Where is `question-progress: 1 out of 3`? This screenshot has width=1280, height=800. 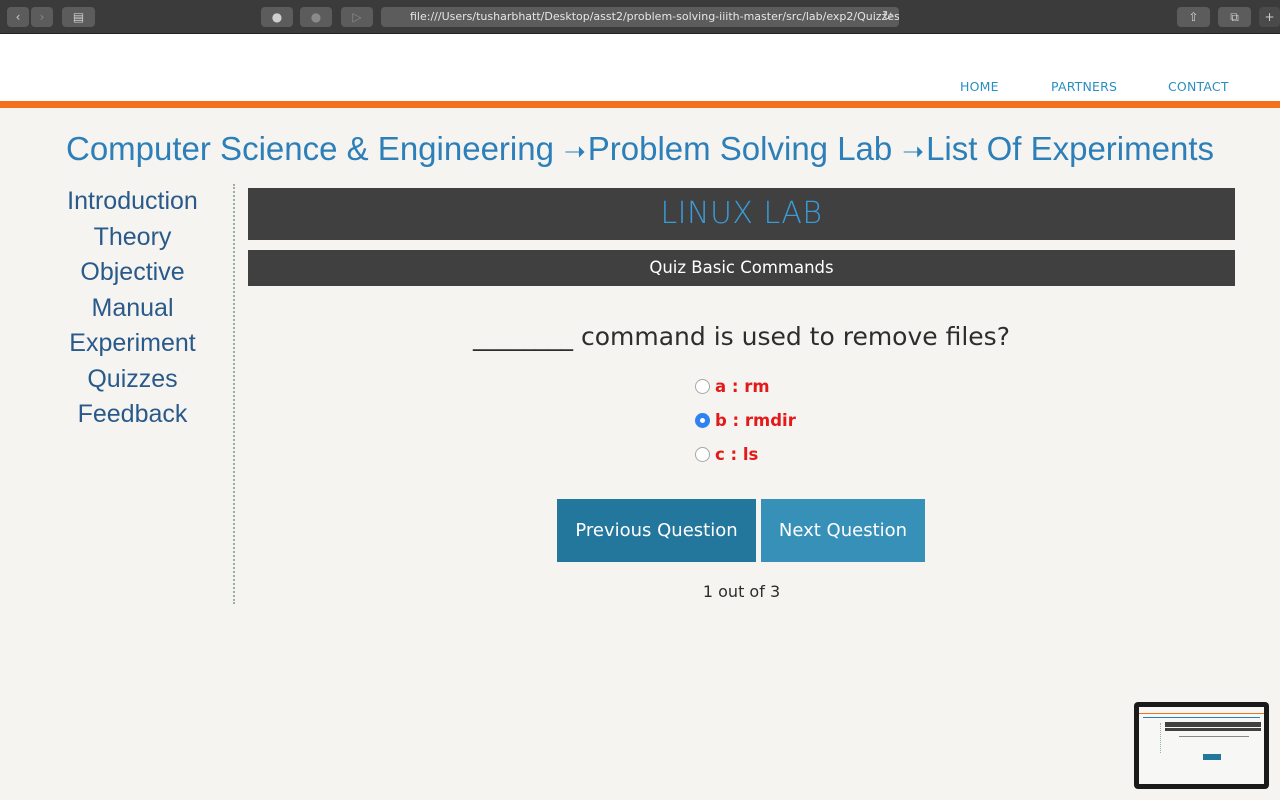 question-progress: 1 out of 3 is located at coordinates (741, 591).